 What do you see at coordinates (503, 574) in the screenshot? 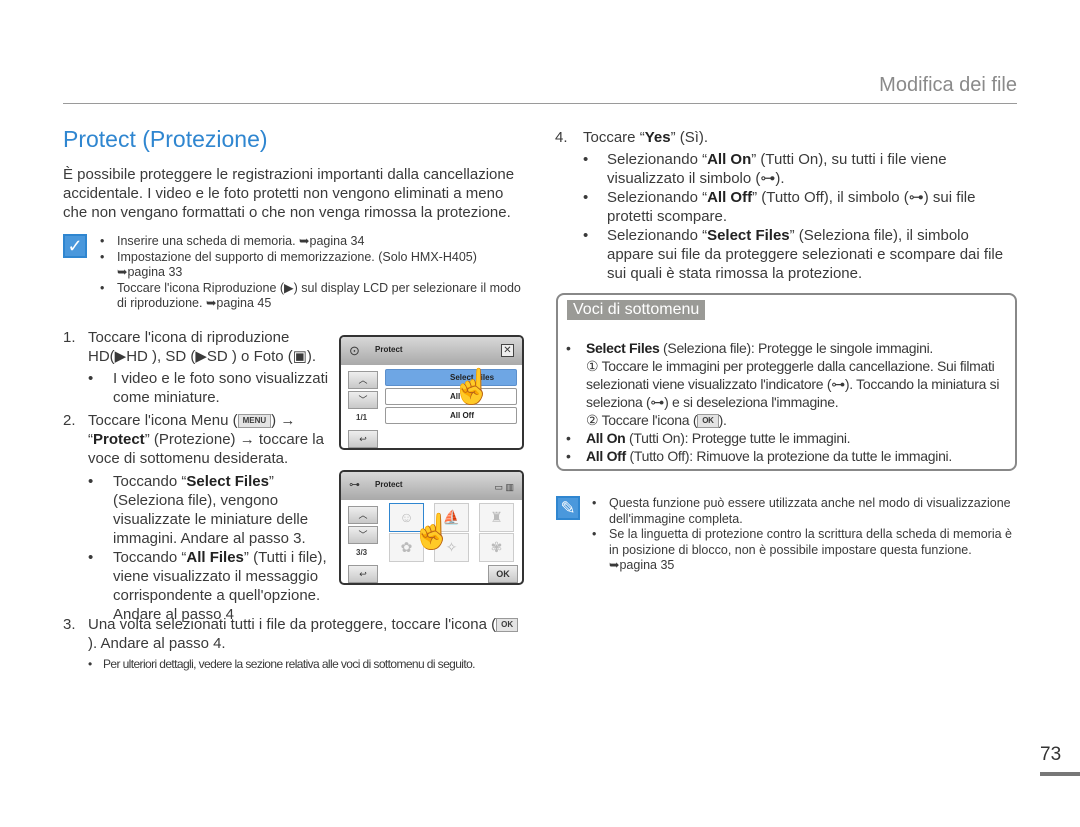
I see `ok-button: OK` at bounding box center [503, 574].